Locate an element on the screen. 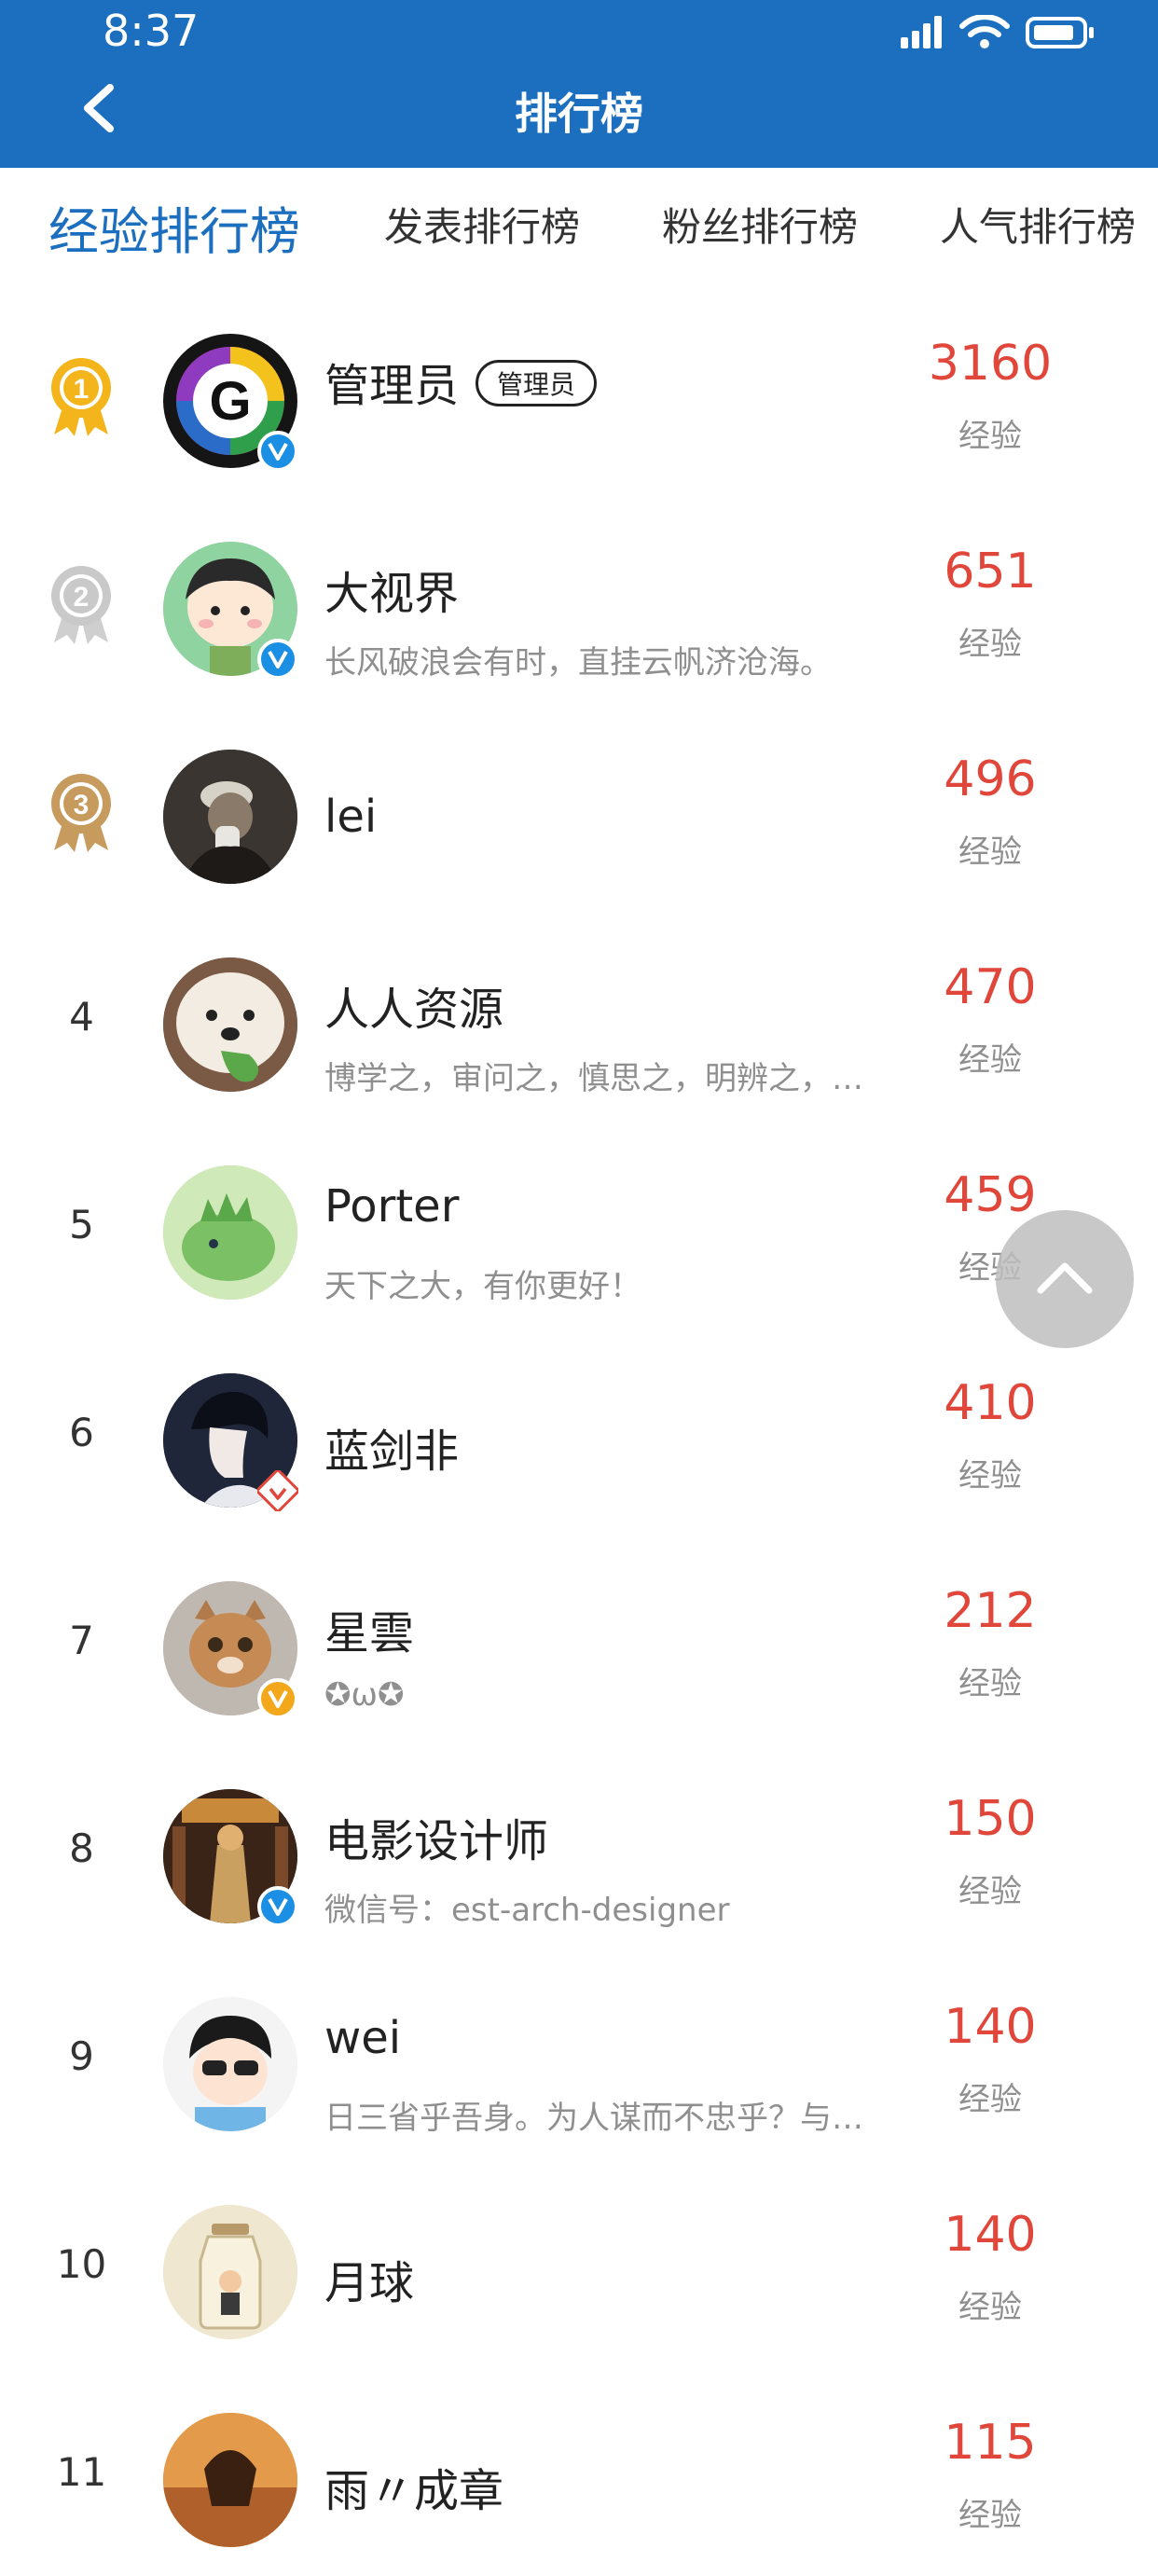 This screenshot has width=1158, height=2576. silver-medal-icon: 2 is located at coordinates (81, 605).